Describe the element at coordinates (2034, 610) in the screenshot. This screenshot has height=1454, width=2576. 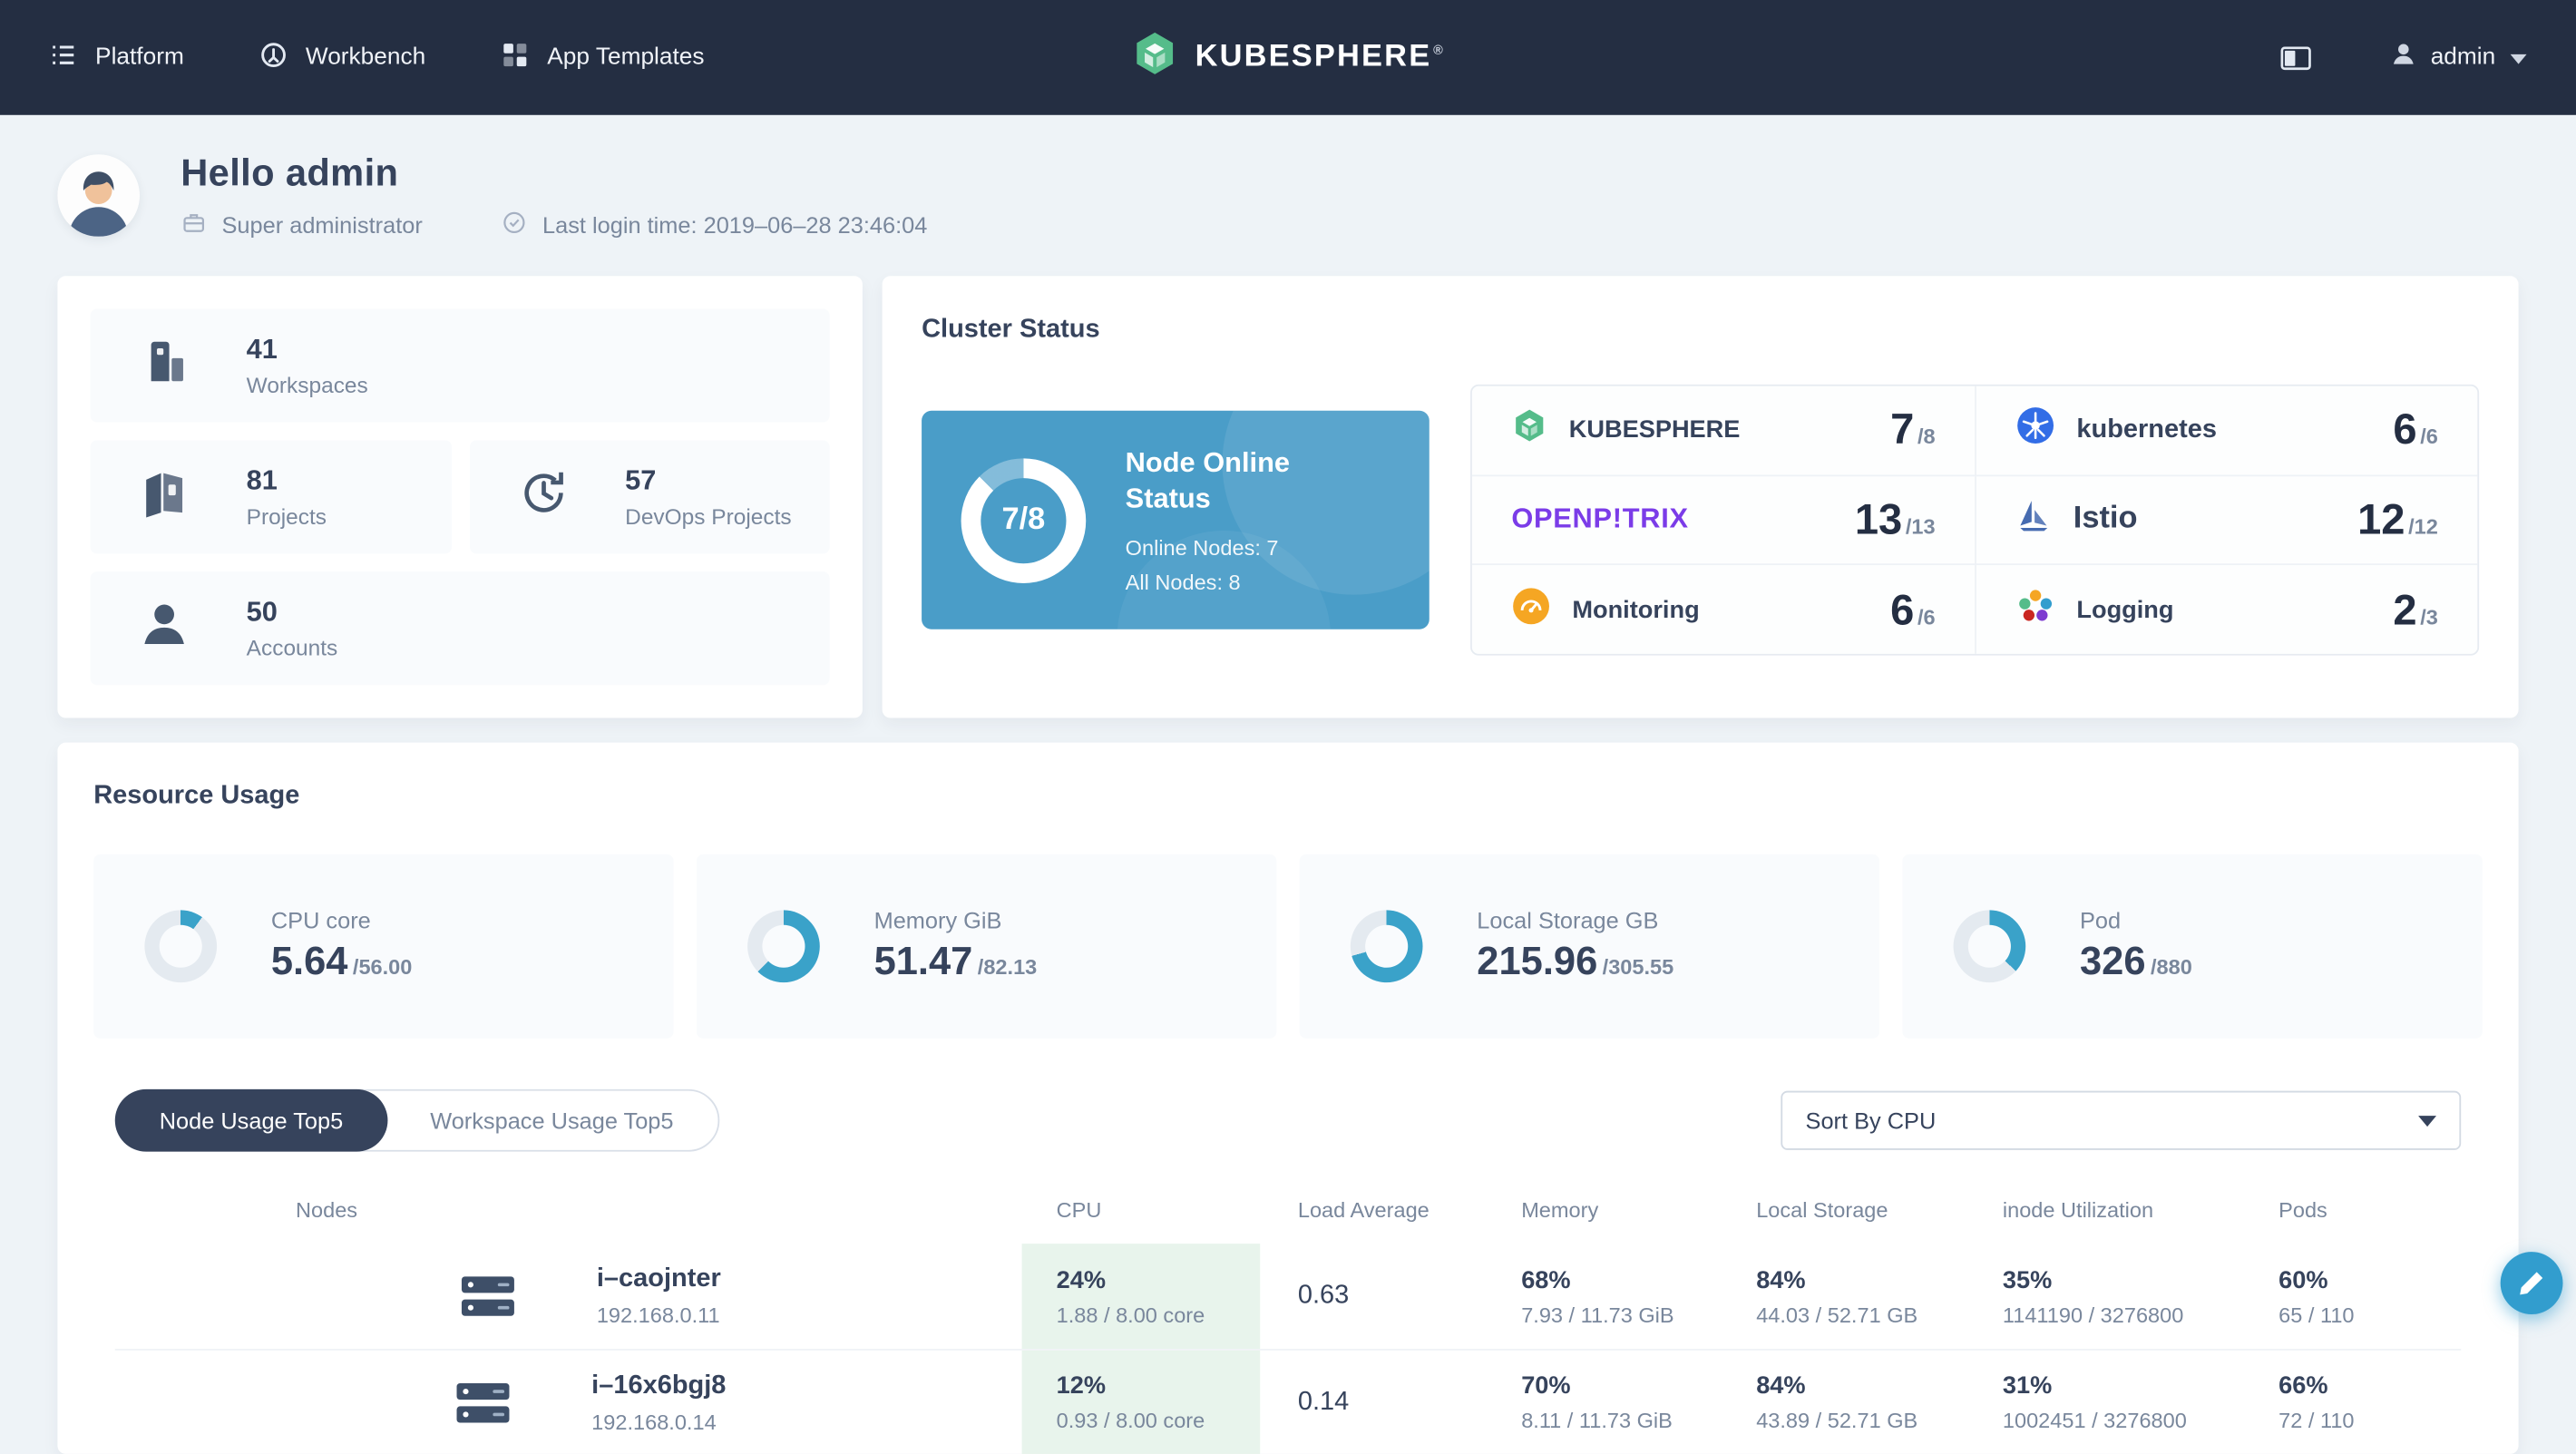
I see `logging-dots-icon` at that location.